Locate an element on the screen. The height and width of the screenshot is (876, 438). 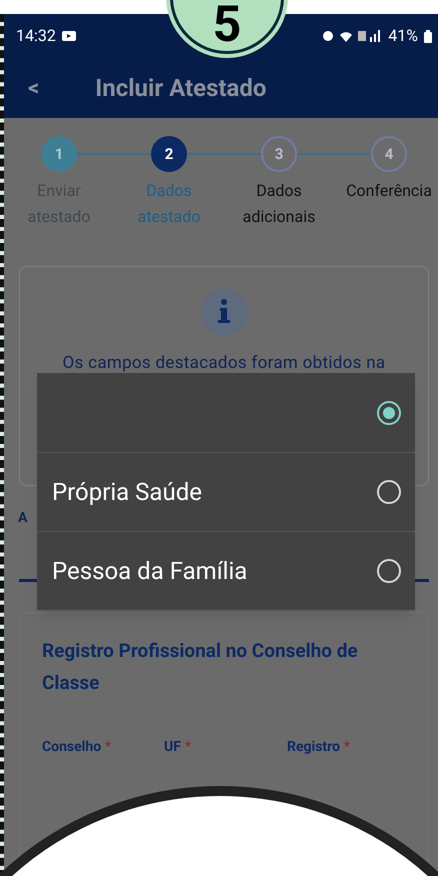
video-icon is located at coordinates (69, 36).